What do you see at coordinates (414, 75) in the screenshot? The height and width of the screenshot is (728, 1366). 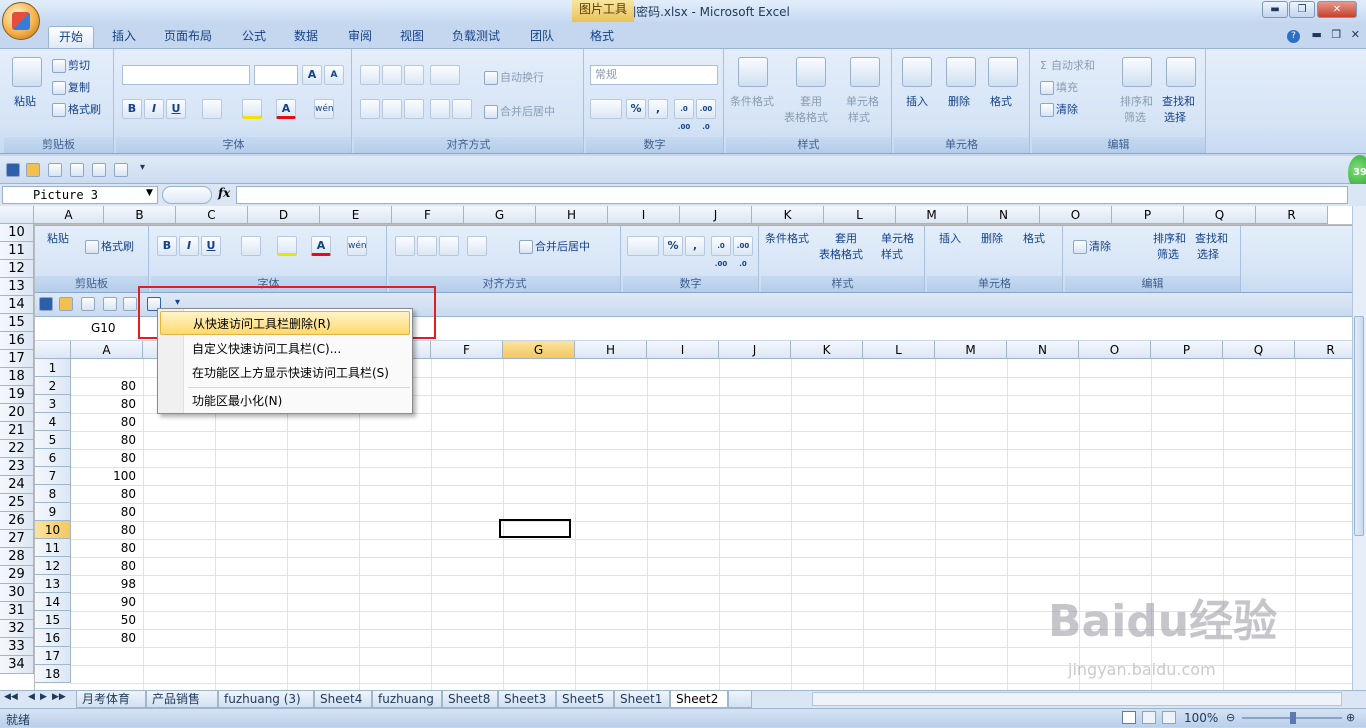 I see `align-bottom-icon` at bounding box center [414, 75].